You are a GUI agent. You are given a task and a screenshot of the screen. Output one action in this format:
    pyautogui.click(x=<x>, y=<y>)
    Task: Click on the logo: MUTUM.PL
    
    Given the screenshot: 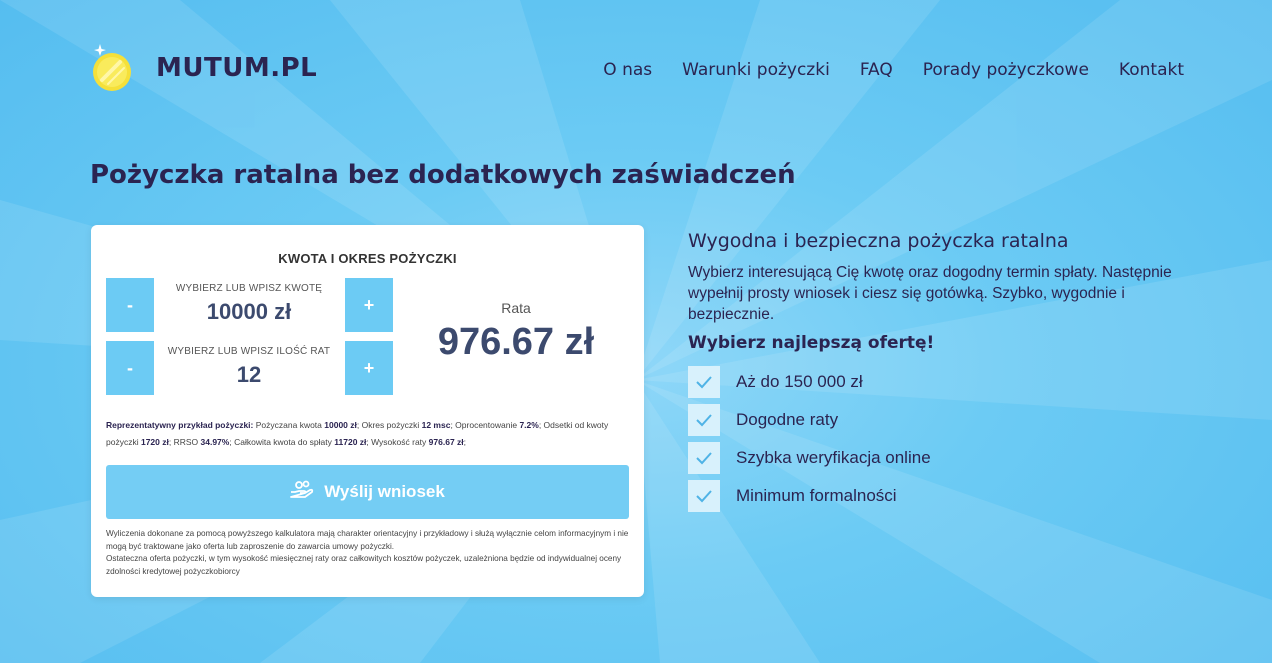 What is the action you would take?
    pyautogui.click(x=202, y=68)
    